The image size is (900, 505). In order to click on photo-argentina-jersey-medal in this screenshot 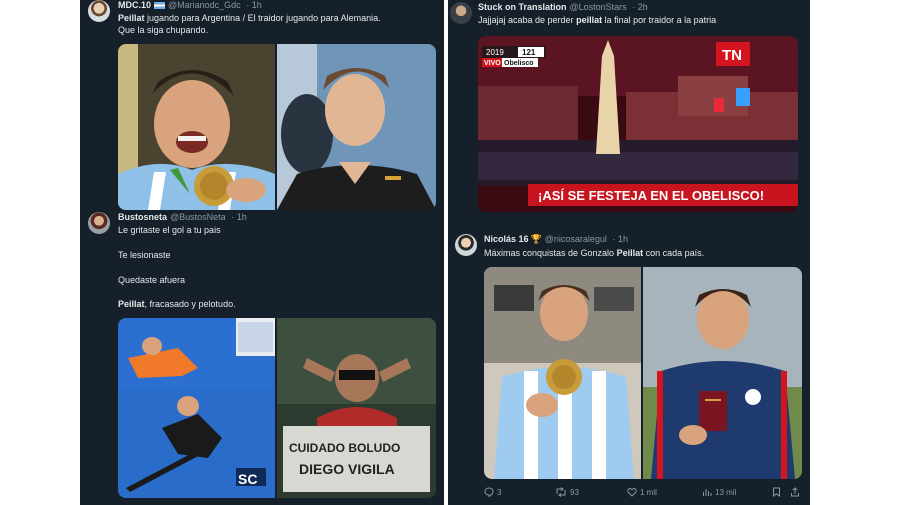, I will do `click(562, 373)`.